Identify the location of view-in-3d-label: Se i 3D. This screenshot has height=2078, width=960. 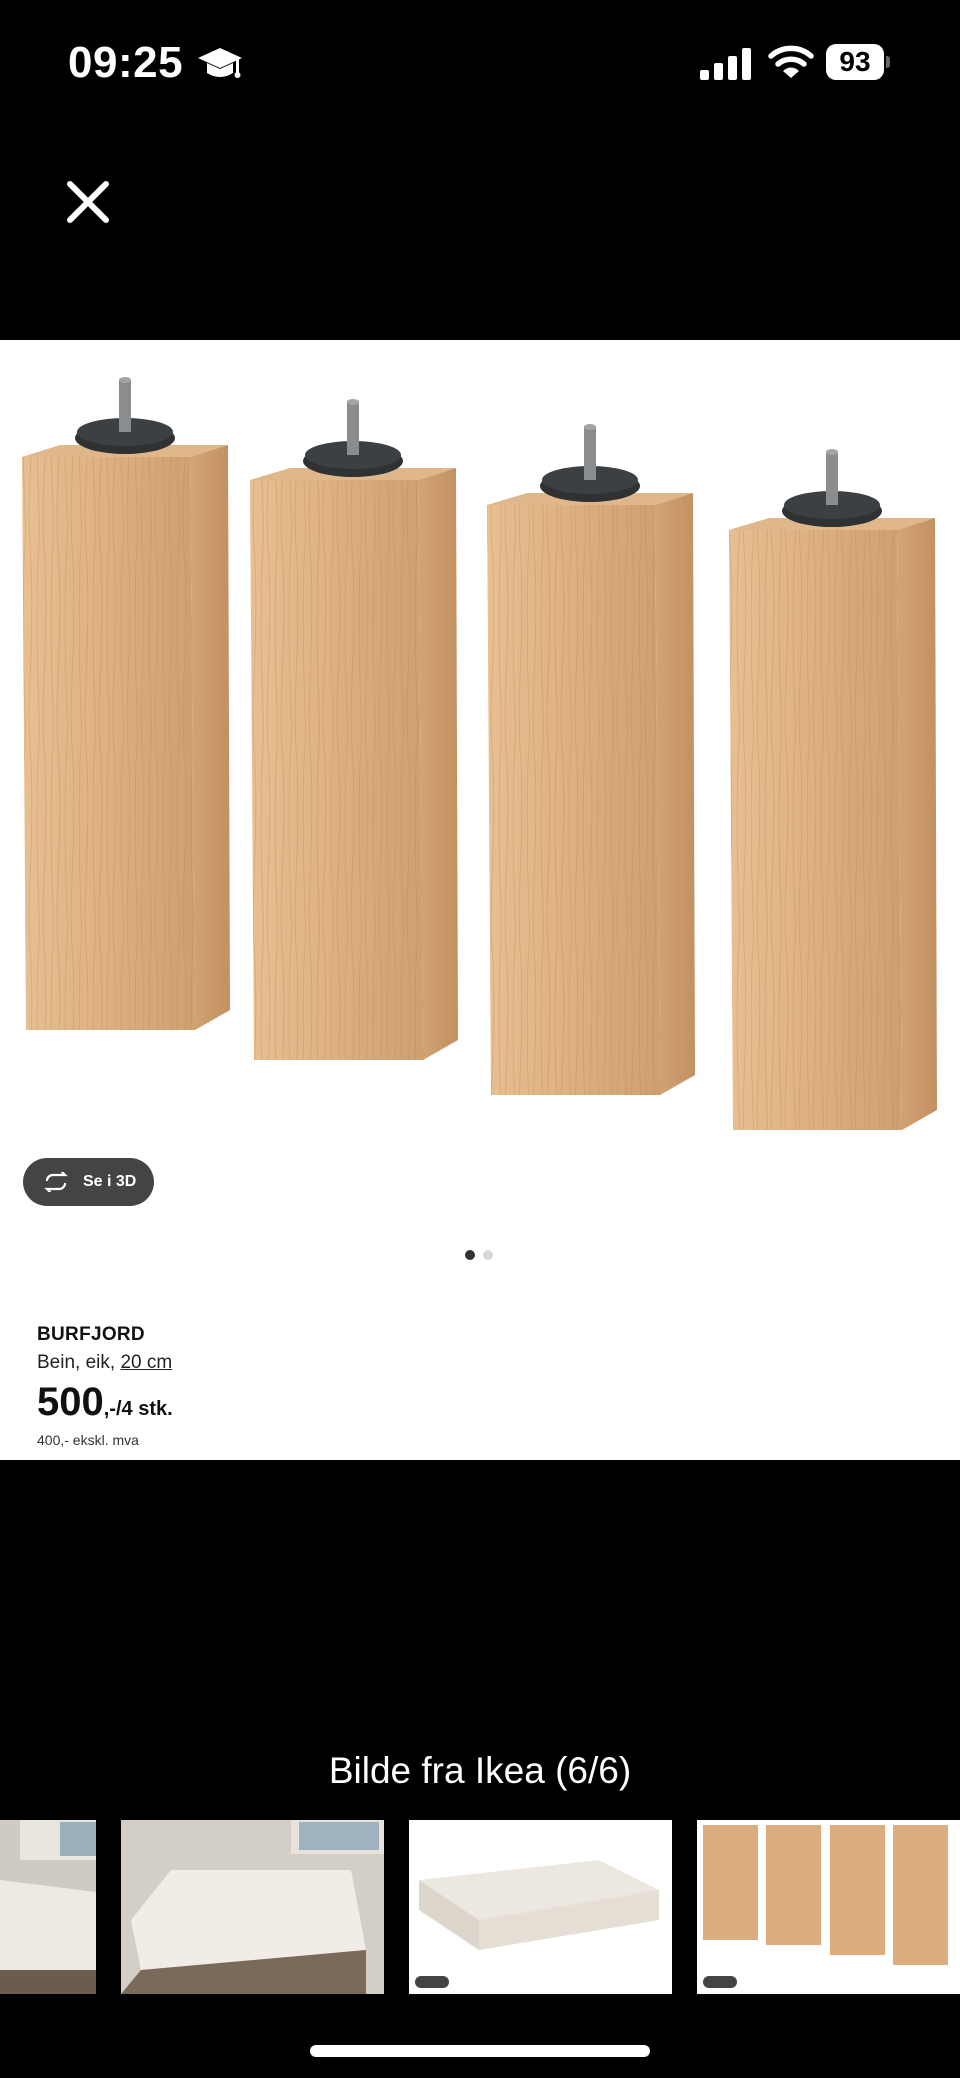
(110, 1181).